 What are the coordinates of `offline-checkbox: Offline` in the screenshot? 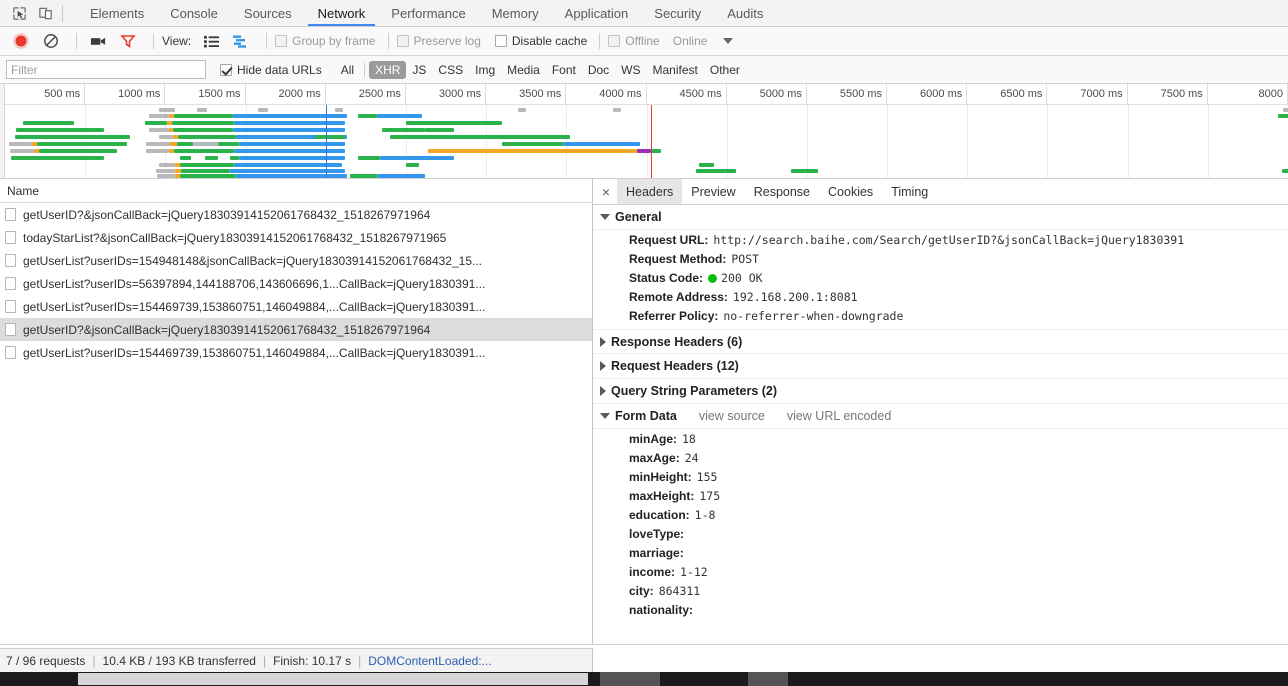 It's located at (634, 41).